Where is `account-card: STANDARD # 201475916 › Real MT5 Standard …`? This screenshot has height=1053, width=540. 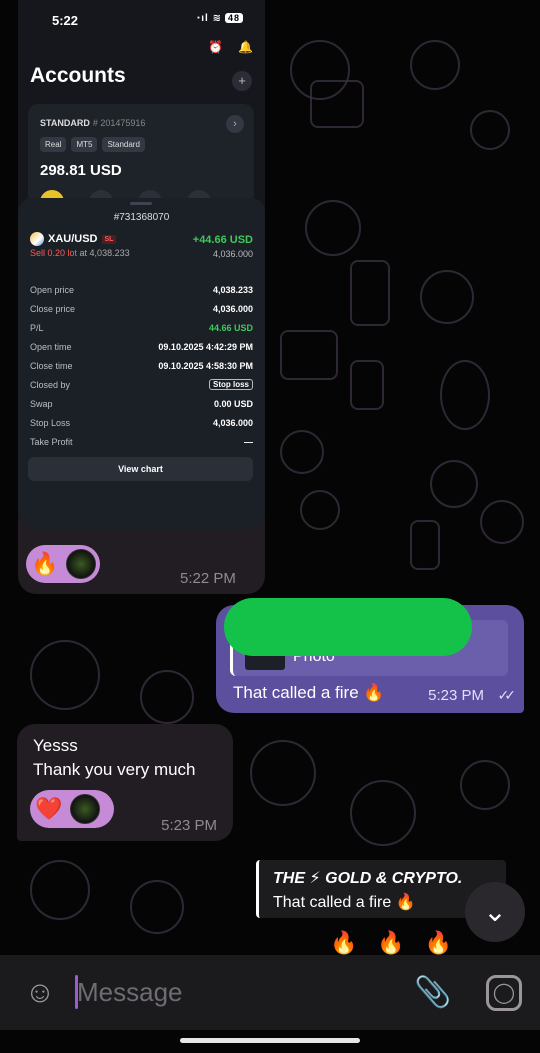
account-card: STANDARD # 201475916 › Real MT5 Standard … is located at coordinates (141, 159).